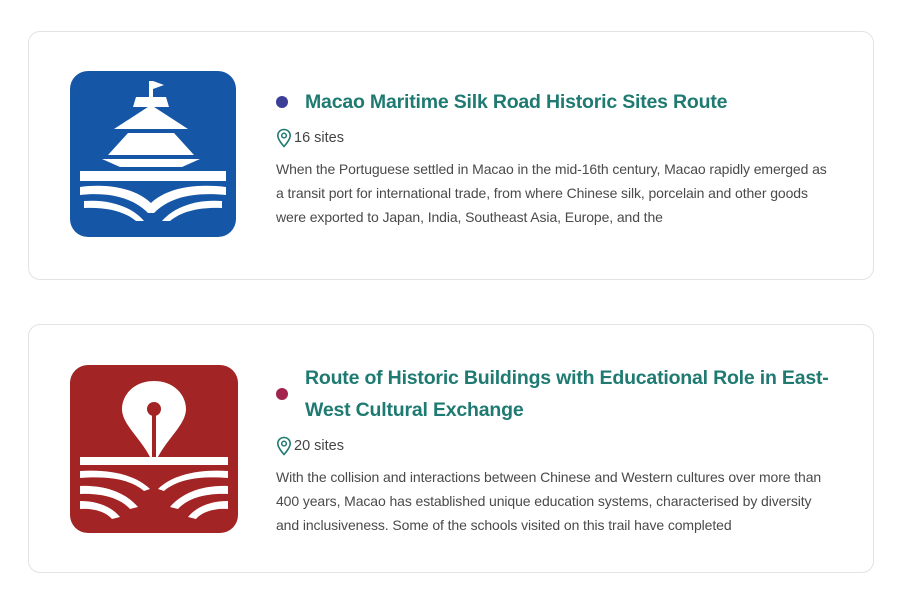  What do you see at coordinates (319, 138) in the screenshot?
I see `site-count-label: 16 sites` at bounding box center [319, 138].